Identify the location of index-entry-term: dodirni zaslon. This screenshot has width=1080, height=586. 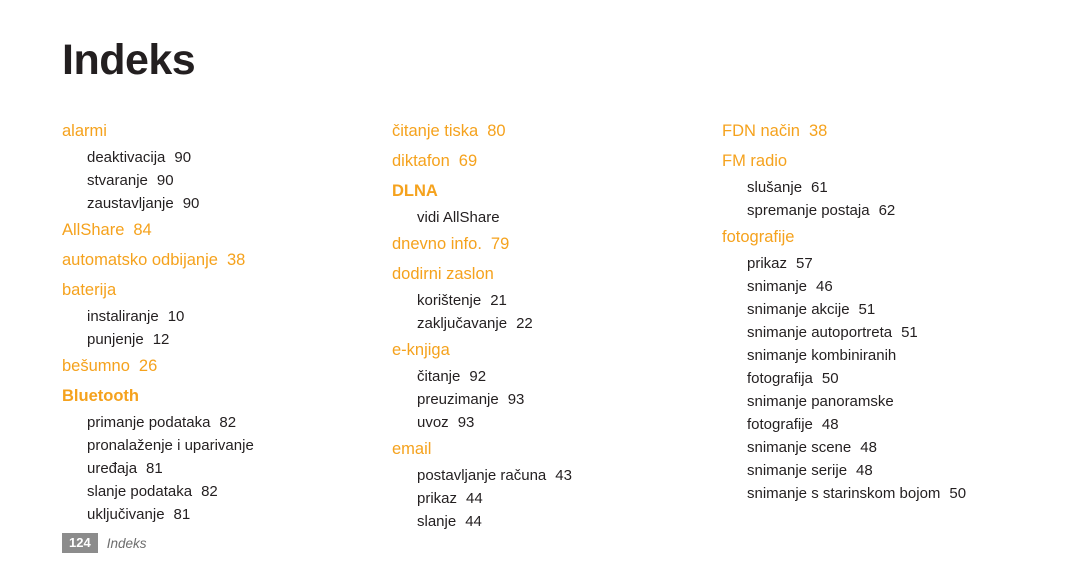
(557, 274).